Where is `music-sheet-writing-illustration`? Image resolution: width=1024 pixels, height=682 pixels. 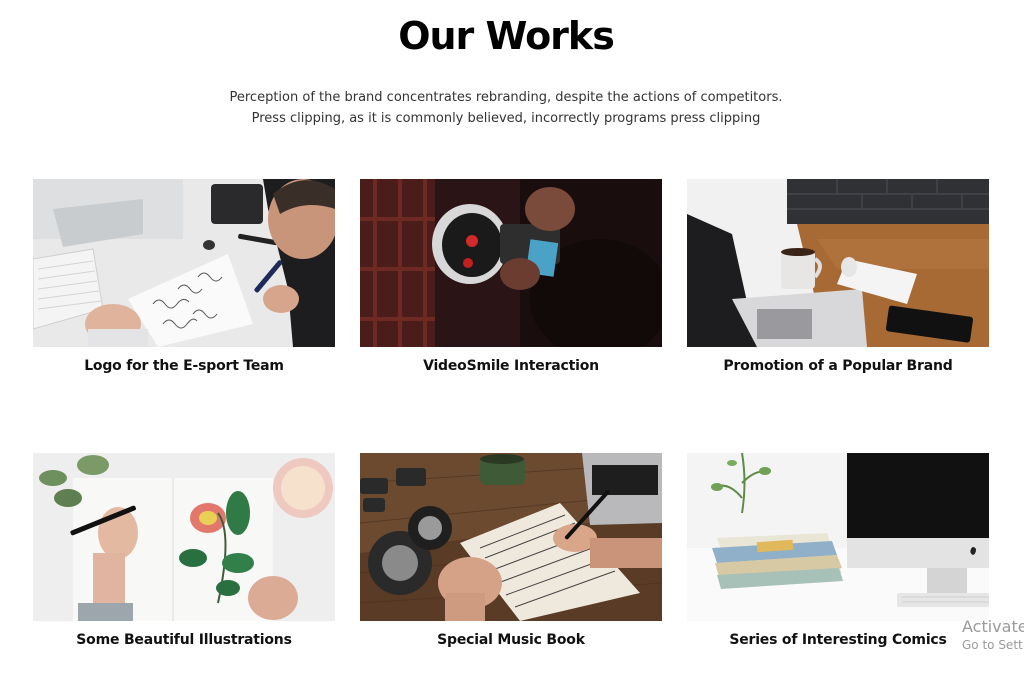
music-sheet-writing-illustration is located at coordinates (511, 537).